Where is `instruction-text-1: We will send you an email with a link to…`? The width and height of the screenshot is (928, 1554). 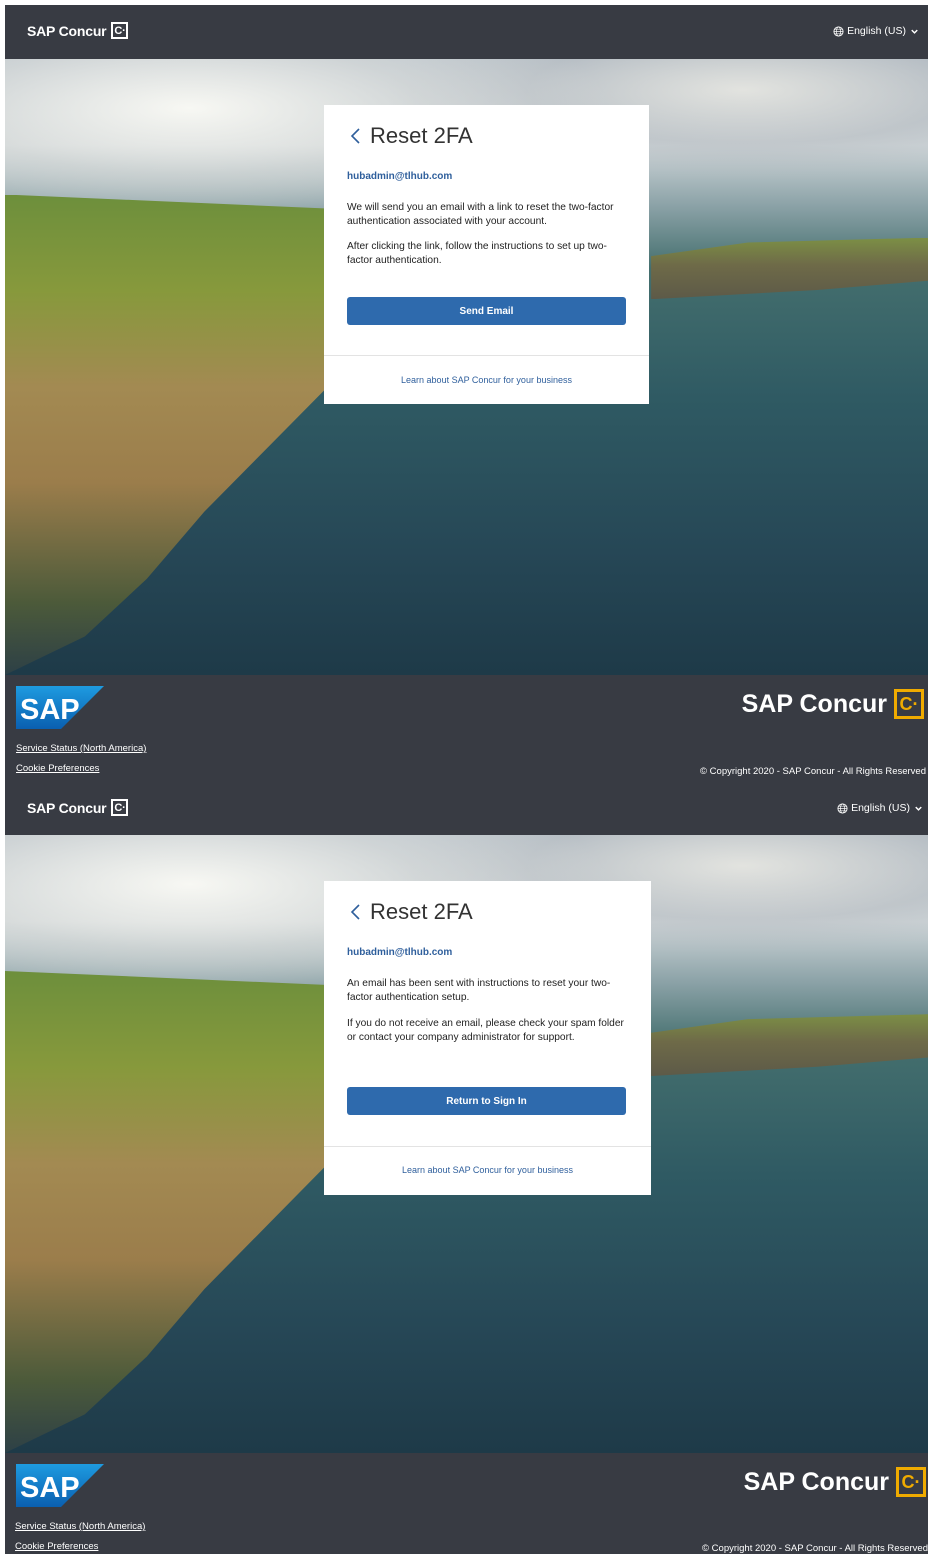 instruction-text-1: We will send you an email with a link to… is located at coordinates (480, 214).